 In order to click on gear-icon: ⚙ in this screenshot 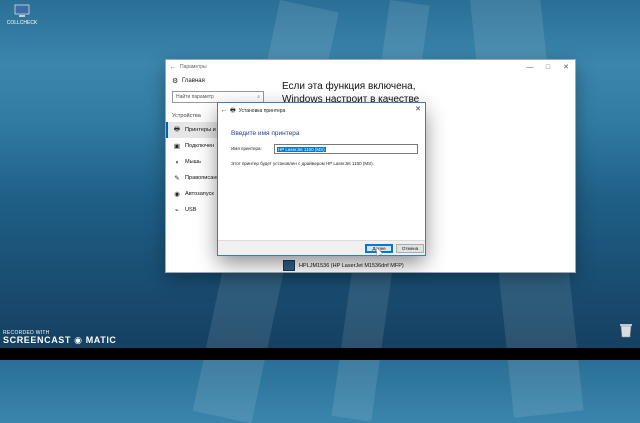, I will do `click(175, 81)`.